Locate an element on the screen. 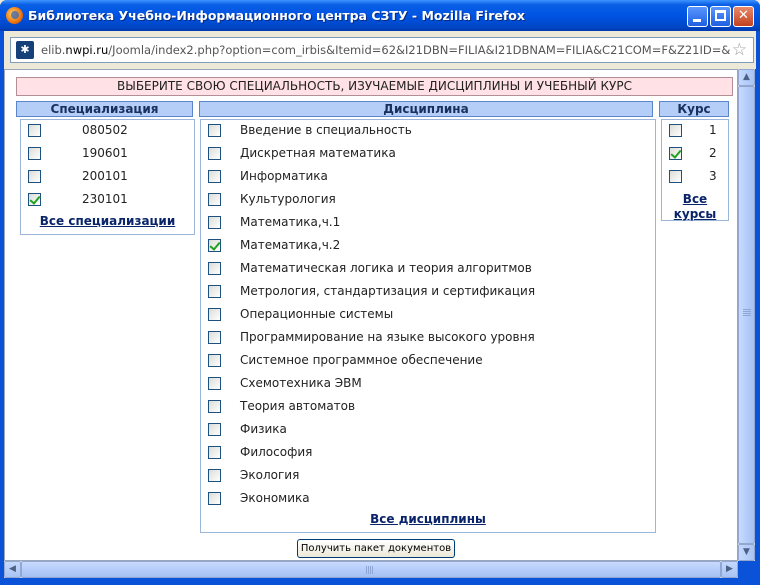 The height and width of the screenshot is (585, 760). discipline-label: Информатика is located at coordinates (284, 176).